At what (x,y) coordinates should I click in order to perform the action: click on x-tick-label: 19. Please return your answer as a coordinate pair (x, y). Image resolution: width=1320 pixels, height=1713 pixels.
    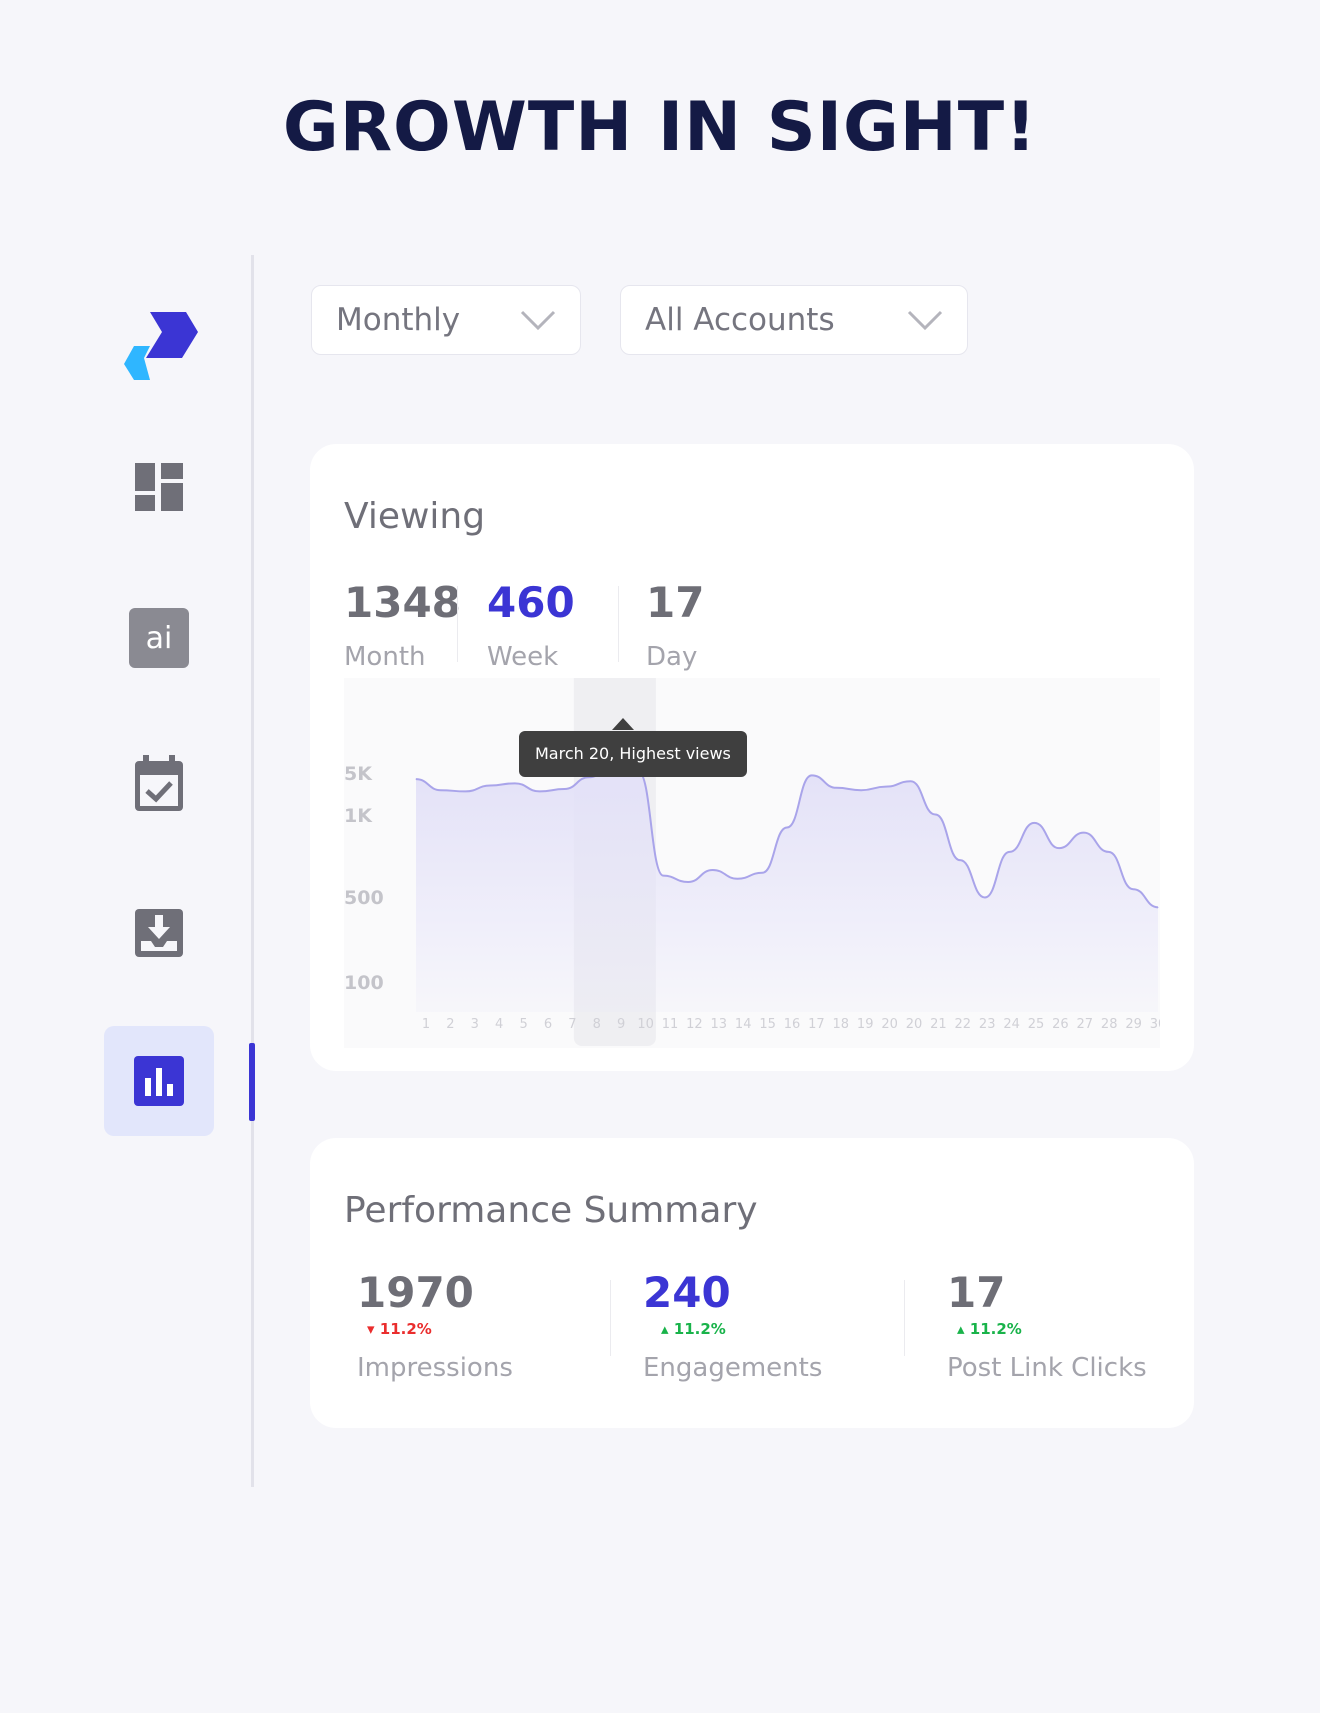
    Looking at the image, I should click on (865, 1024).